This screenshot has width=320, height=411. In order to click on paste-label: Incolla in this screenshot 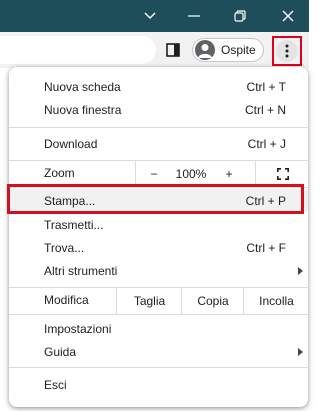, I will do `click(276, 301)`.